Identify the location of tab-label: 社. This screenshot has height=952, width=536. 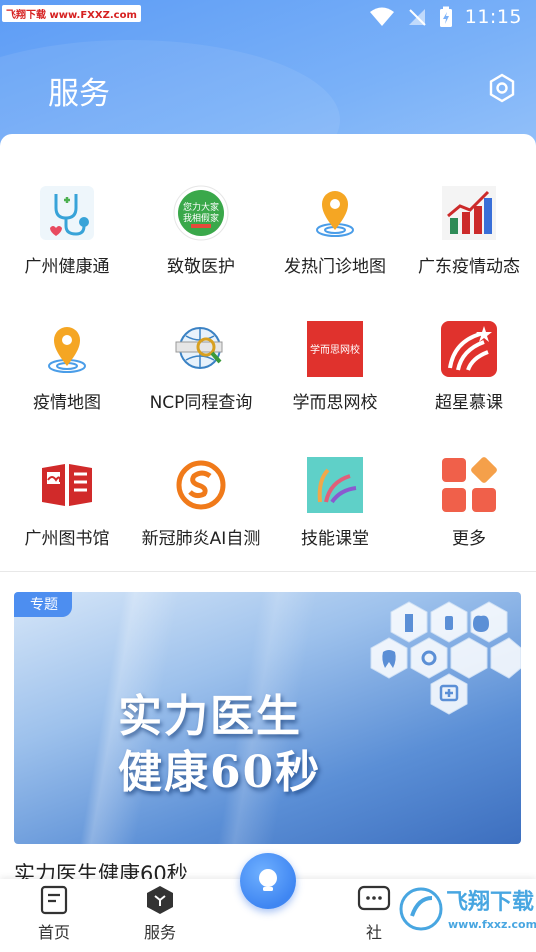
(373, 932).